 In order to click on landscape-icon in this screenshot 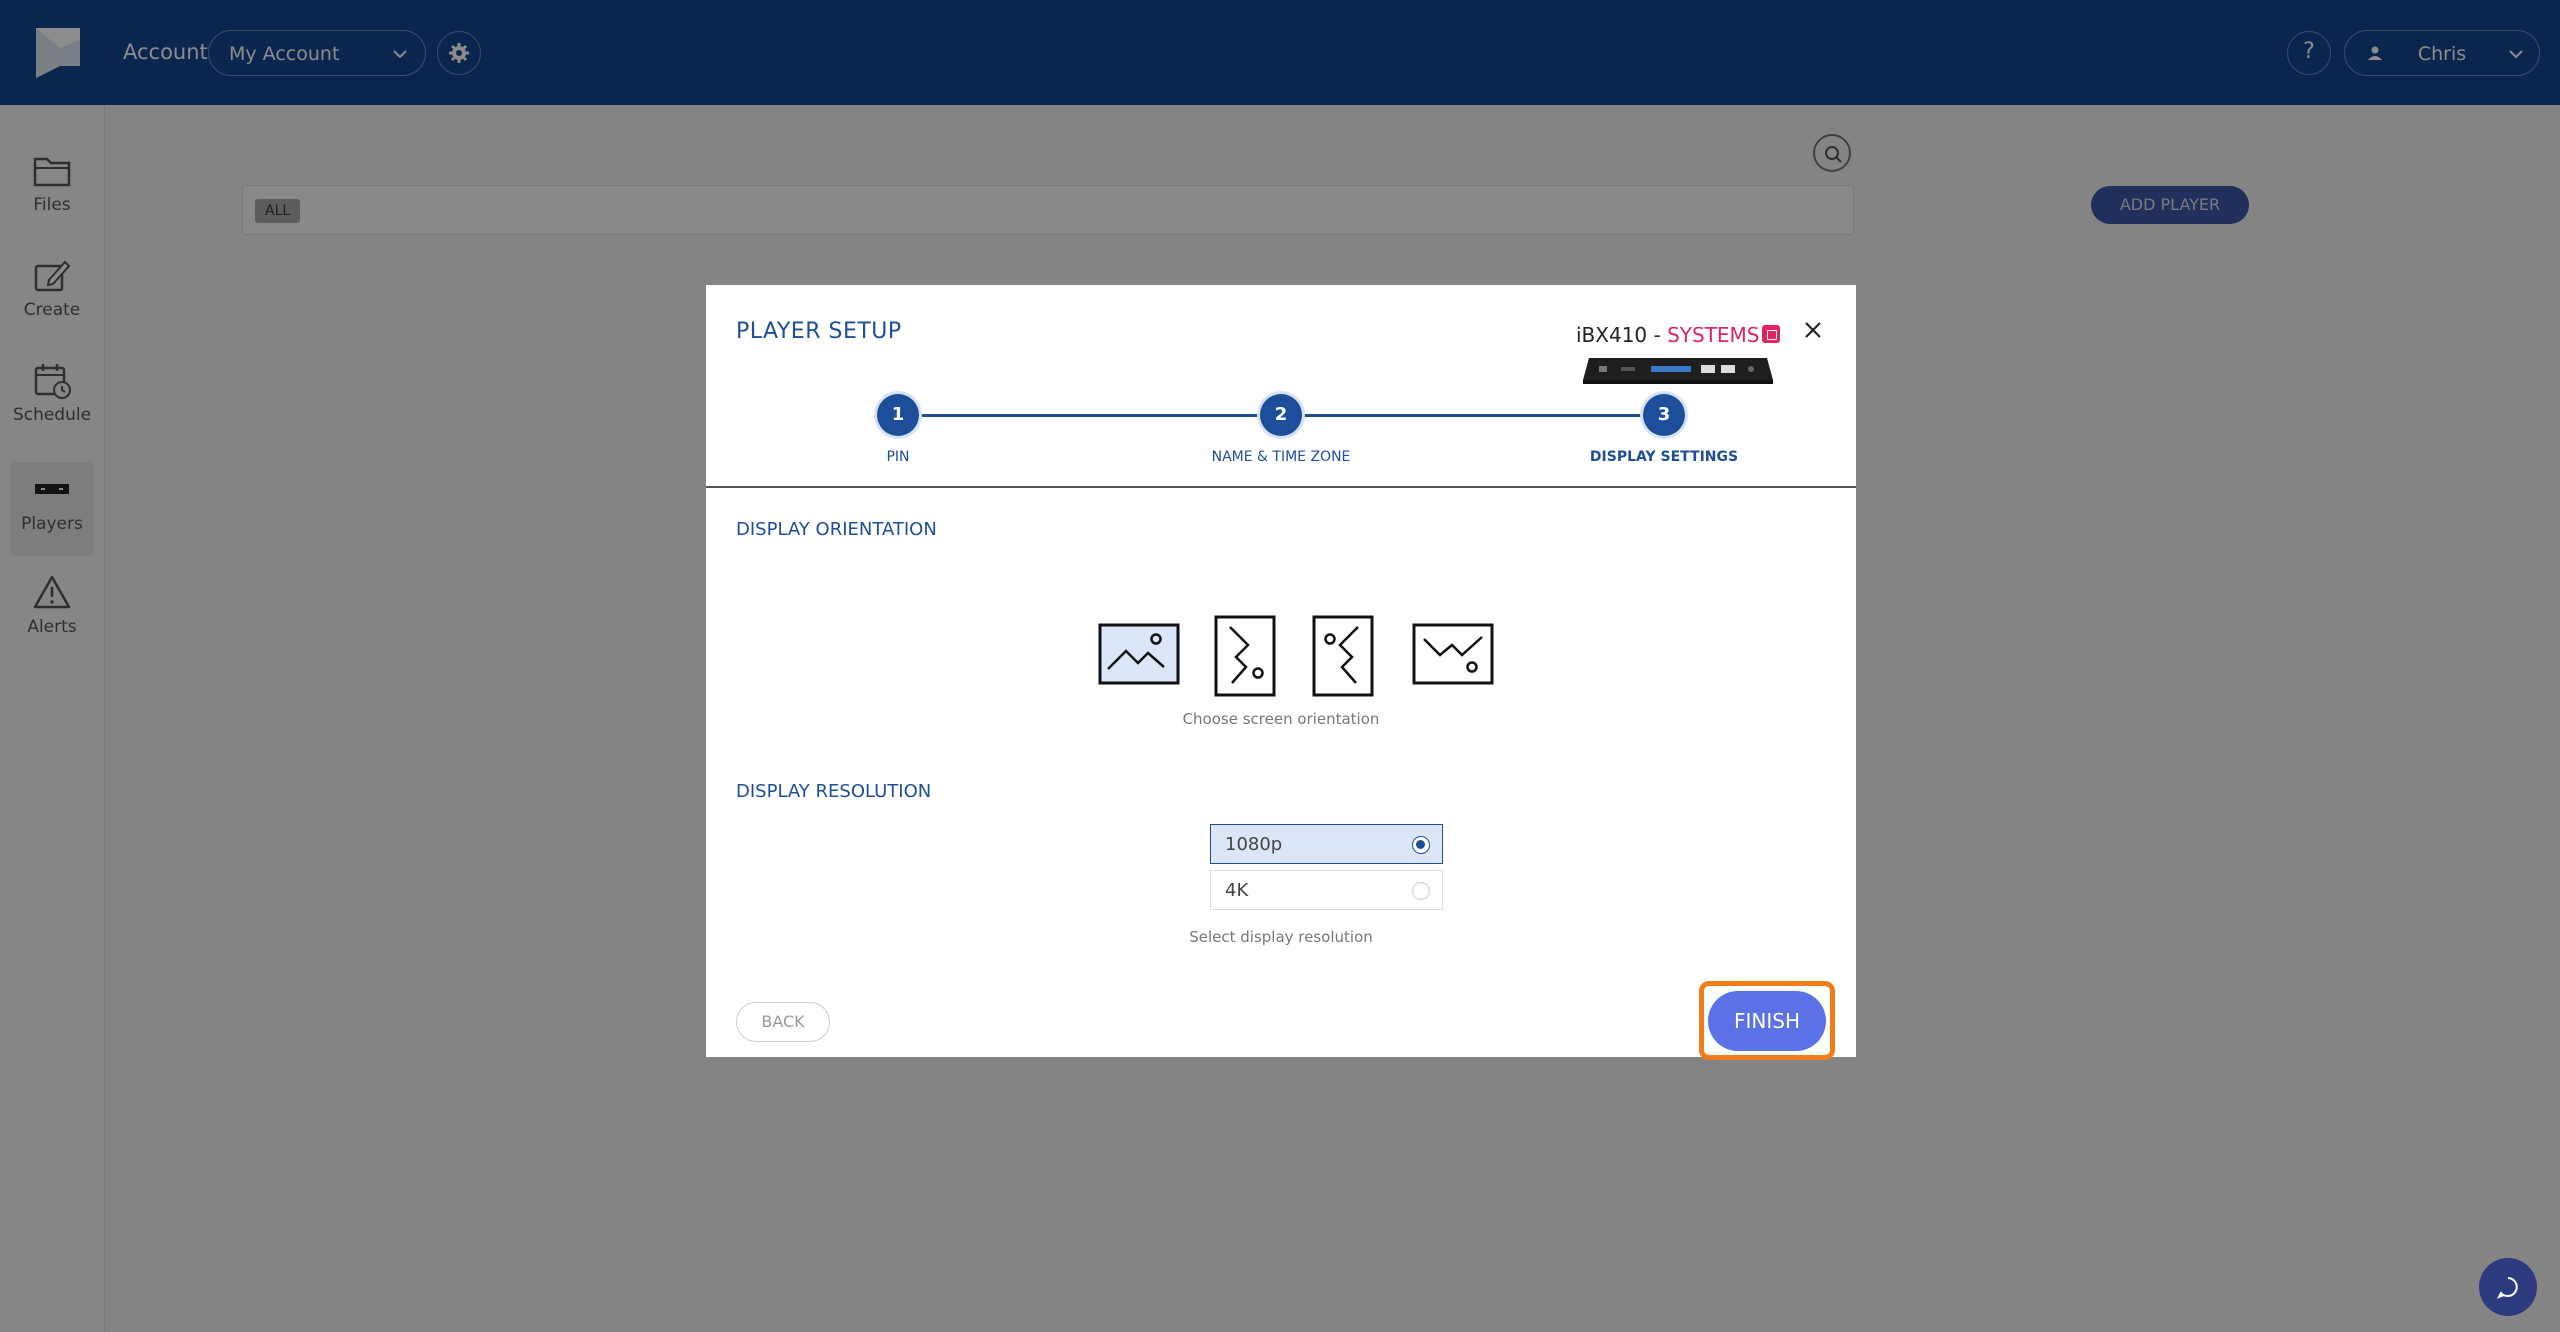, I will do `click(1139, 654)`.